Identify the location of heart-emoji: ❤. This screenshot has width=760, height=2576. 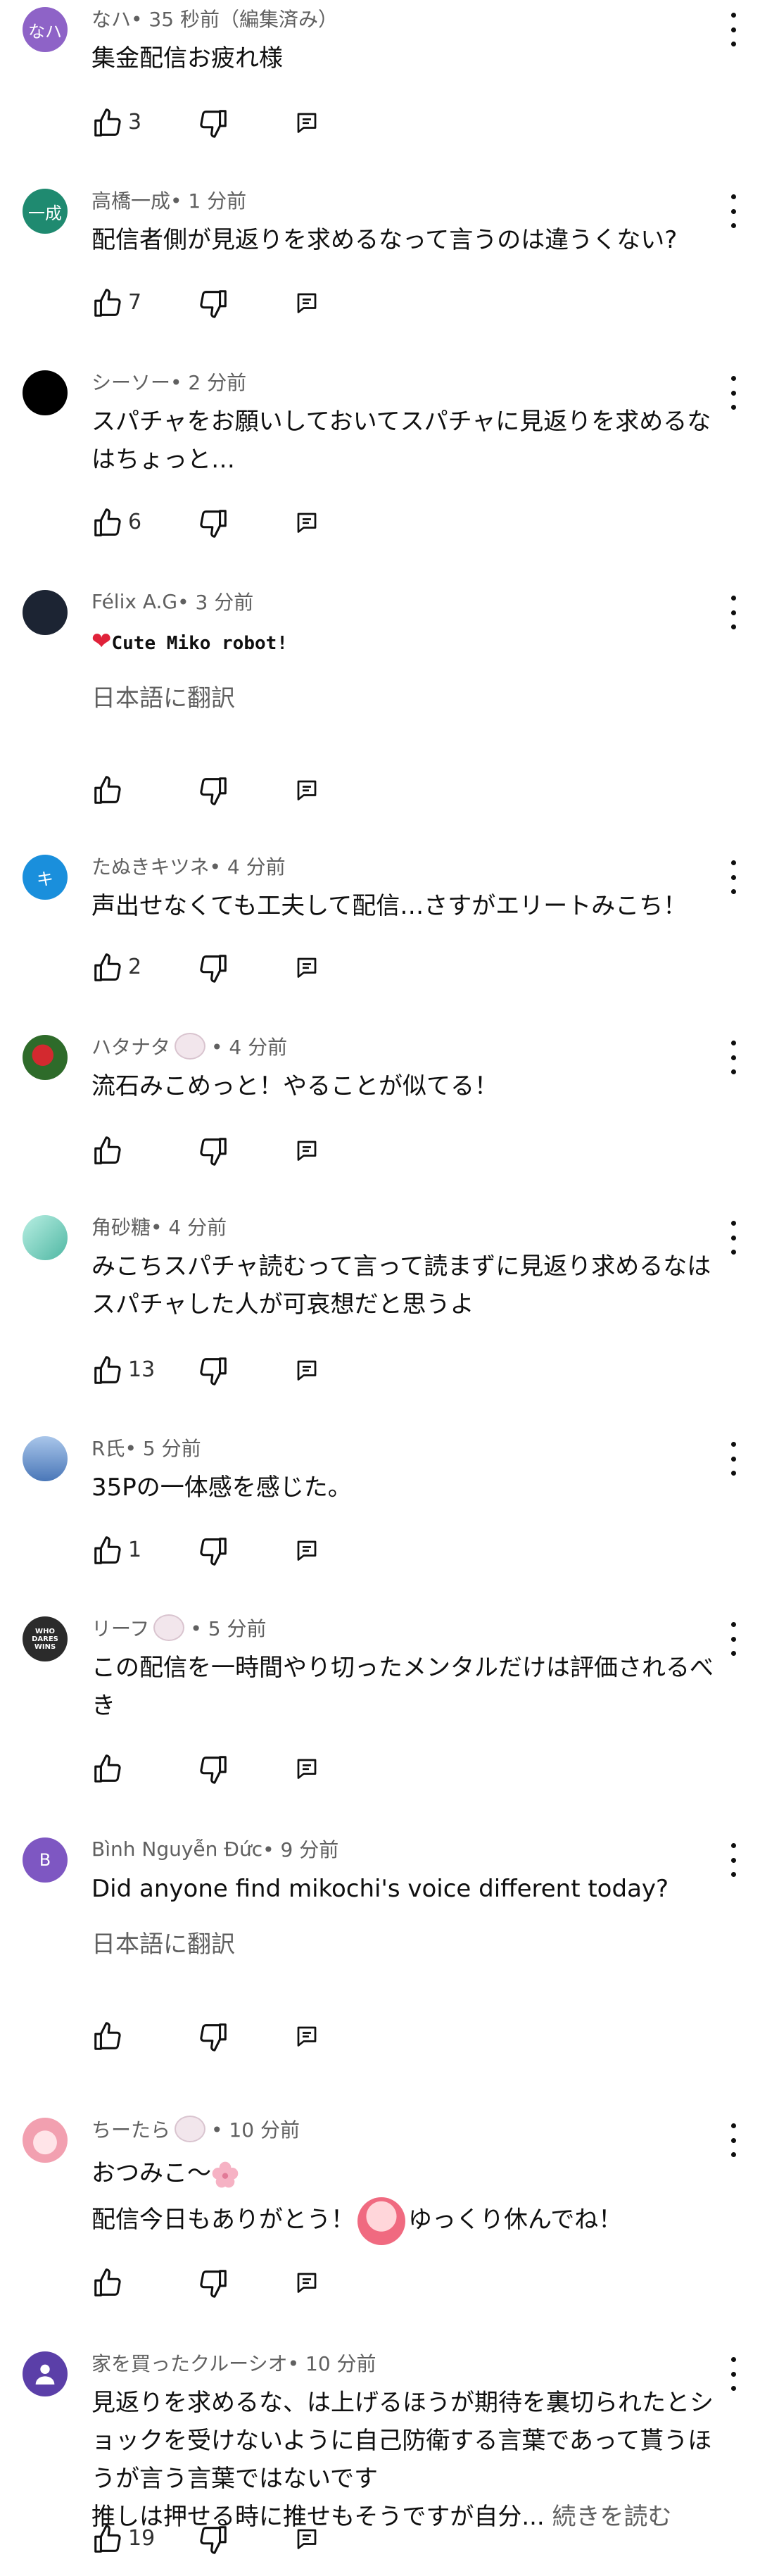
(101, 641).